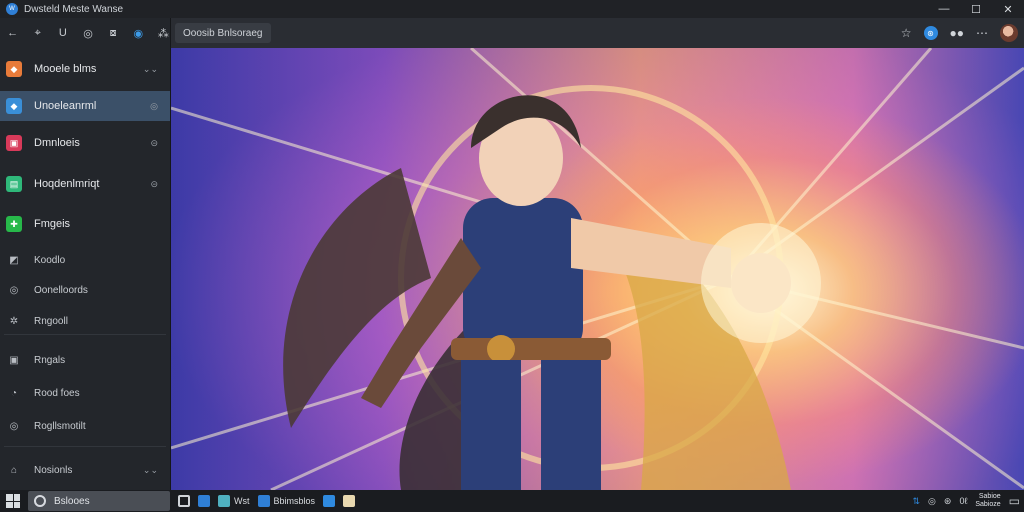 The image size is (1024, 512). I want to click on sidebar-item-label: Rood foes, so click(57, 393).